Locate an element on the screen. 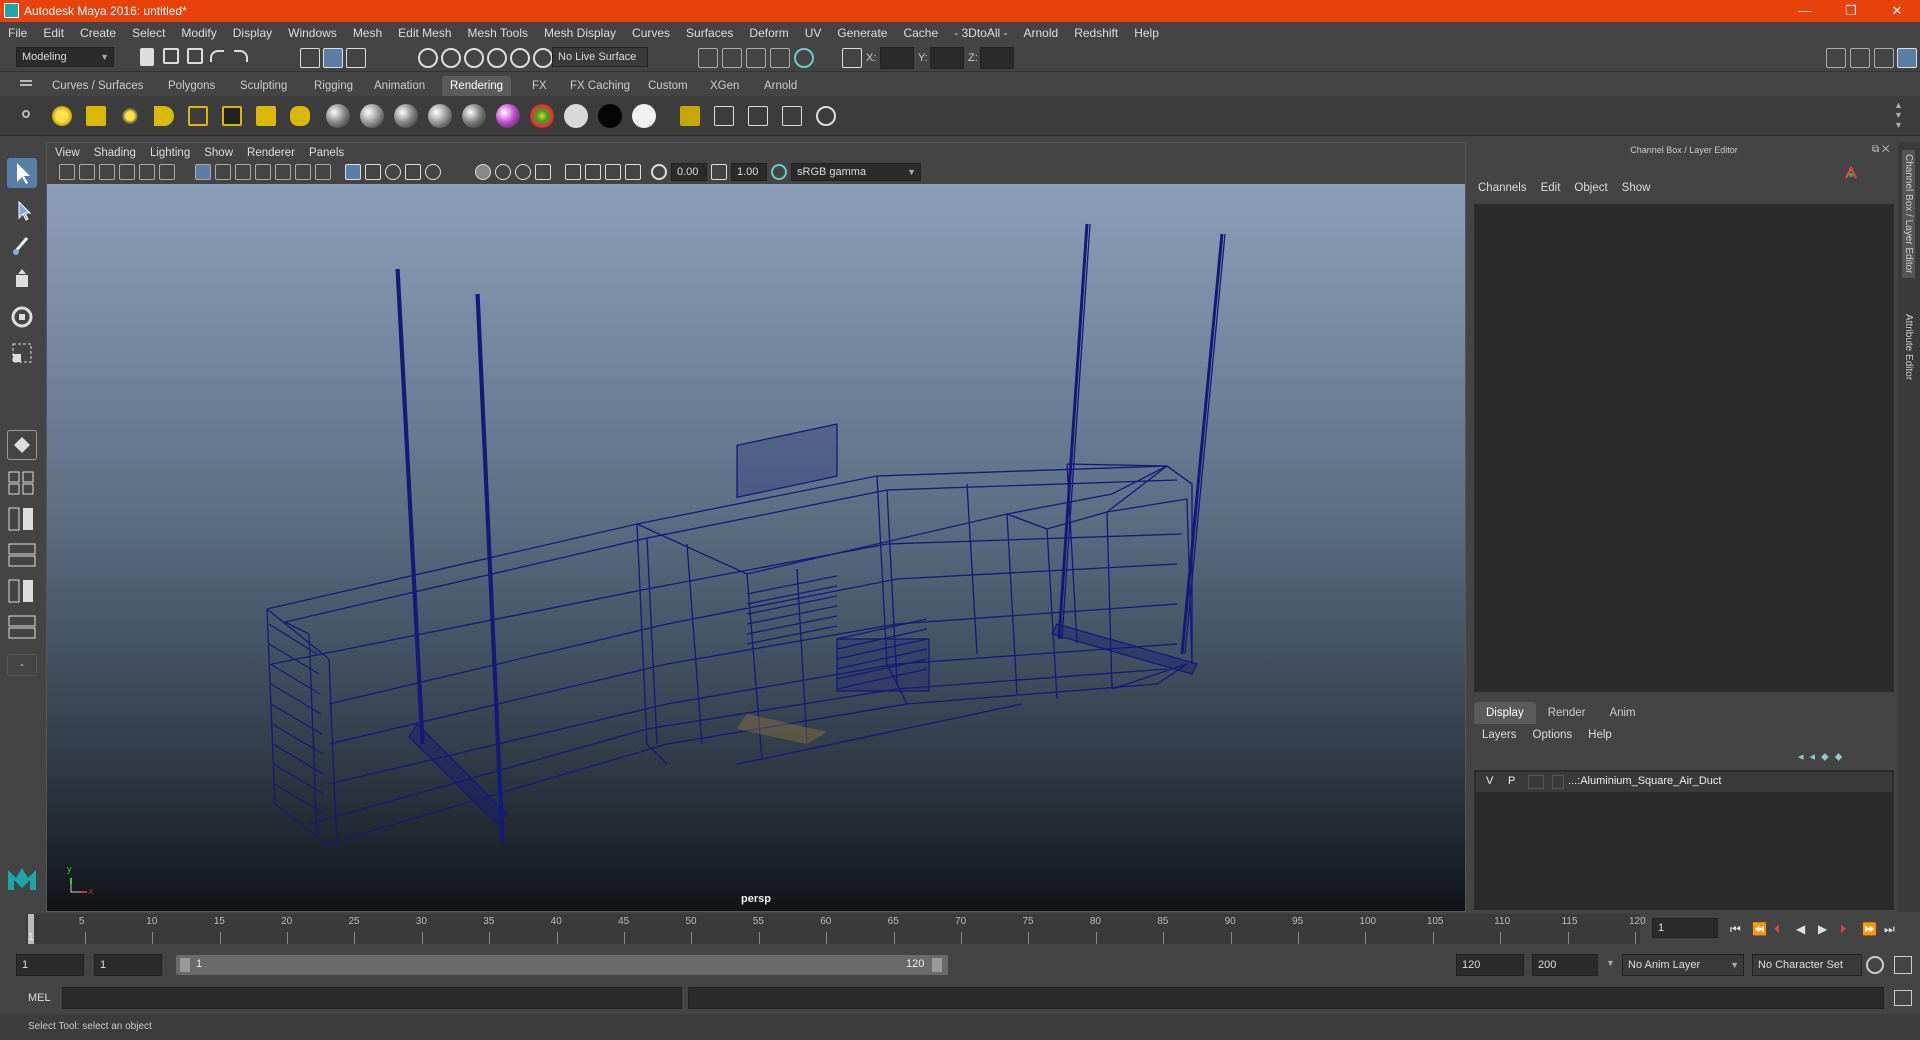 Image resolution: width=1920 pixels, height=1040 pixels. x-input is located at coordinates (897, 58).